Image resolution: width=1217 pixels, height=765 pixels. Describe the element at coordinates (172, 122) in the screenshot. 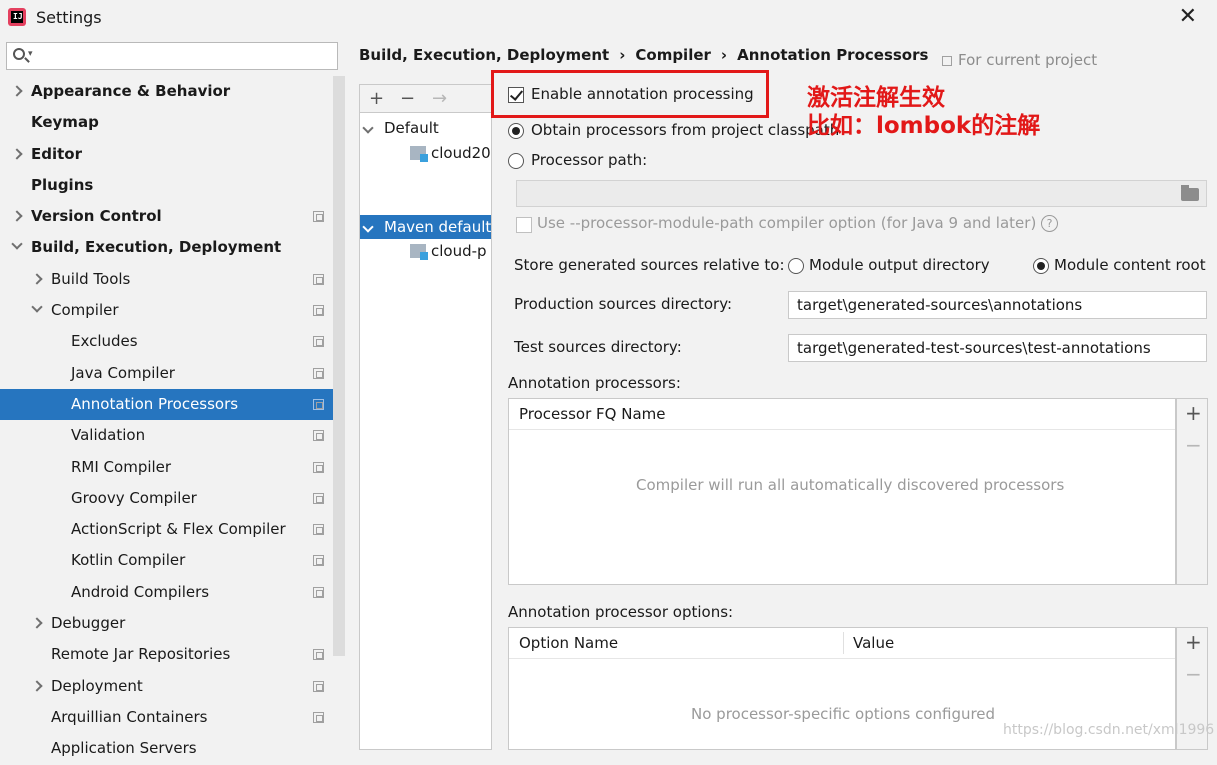

I see `sidebar-item: Keymap` at that location.